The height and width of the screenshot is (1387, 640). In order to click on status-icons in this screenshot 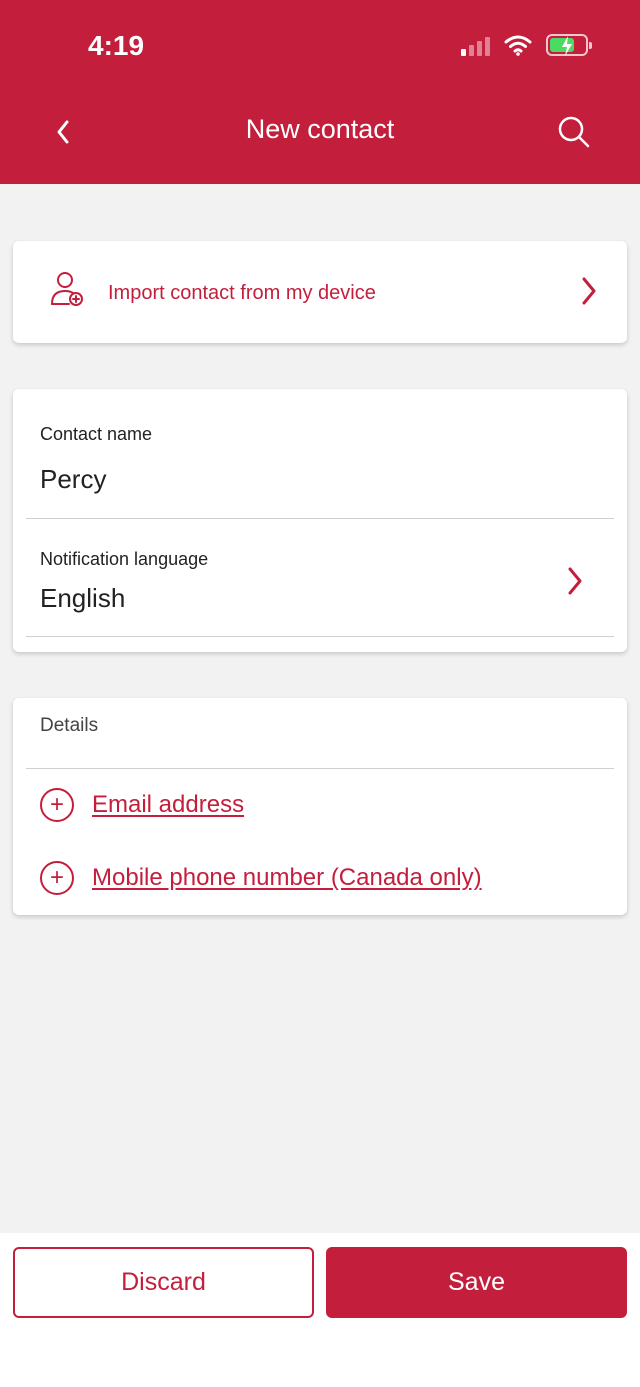, I will do `click(526, 45)`.